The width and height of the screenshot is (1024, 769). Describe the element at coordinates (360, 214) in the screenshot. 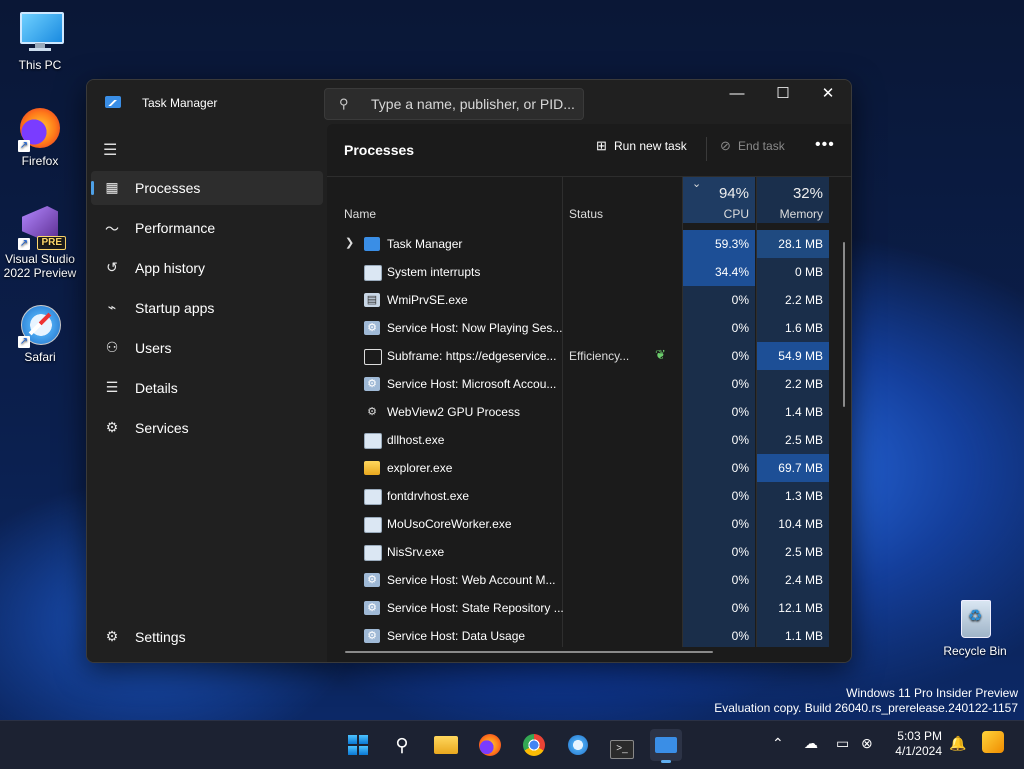

I see `column-header-name: Name` at that location.